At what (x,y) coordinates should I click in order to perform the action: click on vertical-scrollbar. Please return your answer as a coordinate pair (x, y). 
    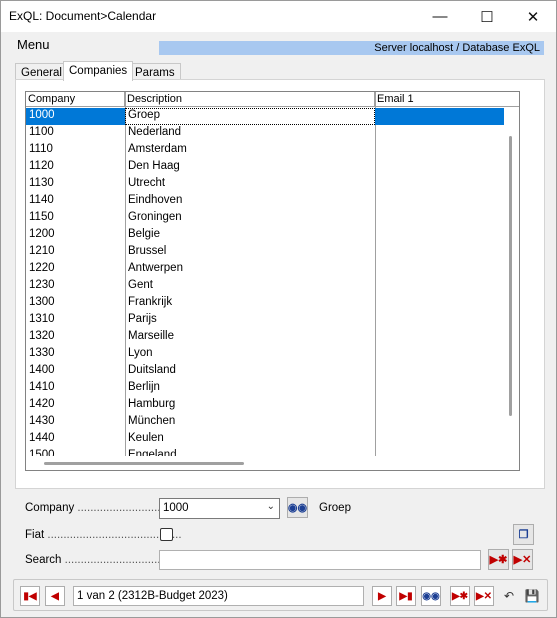
    Looking at the image, I should click on (510, 280).